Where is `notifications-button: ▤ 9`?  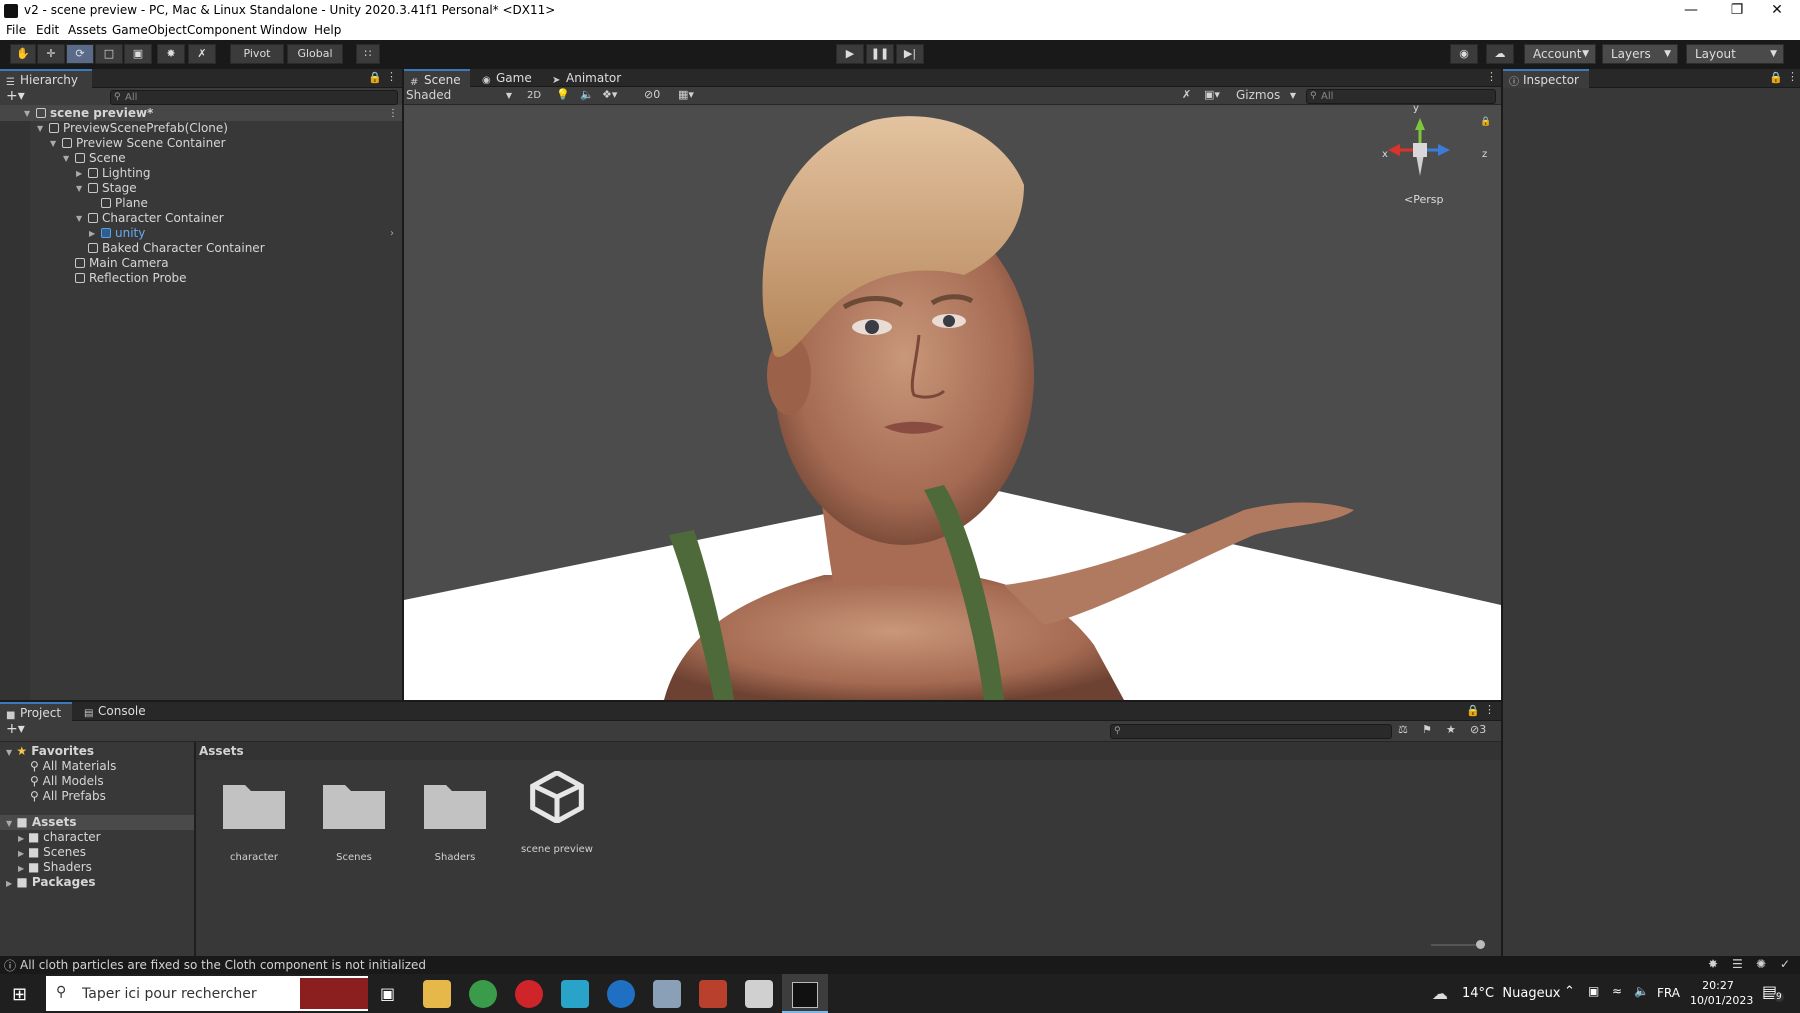
notifications-button: ▤ 9 is located at coordinates (1773, 993).